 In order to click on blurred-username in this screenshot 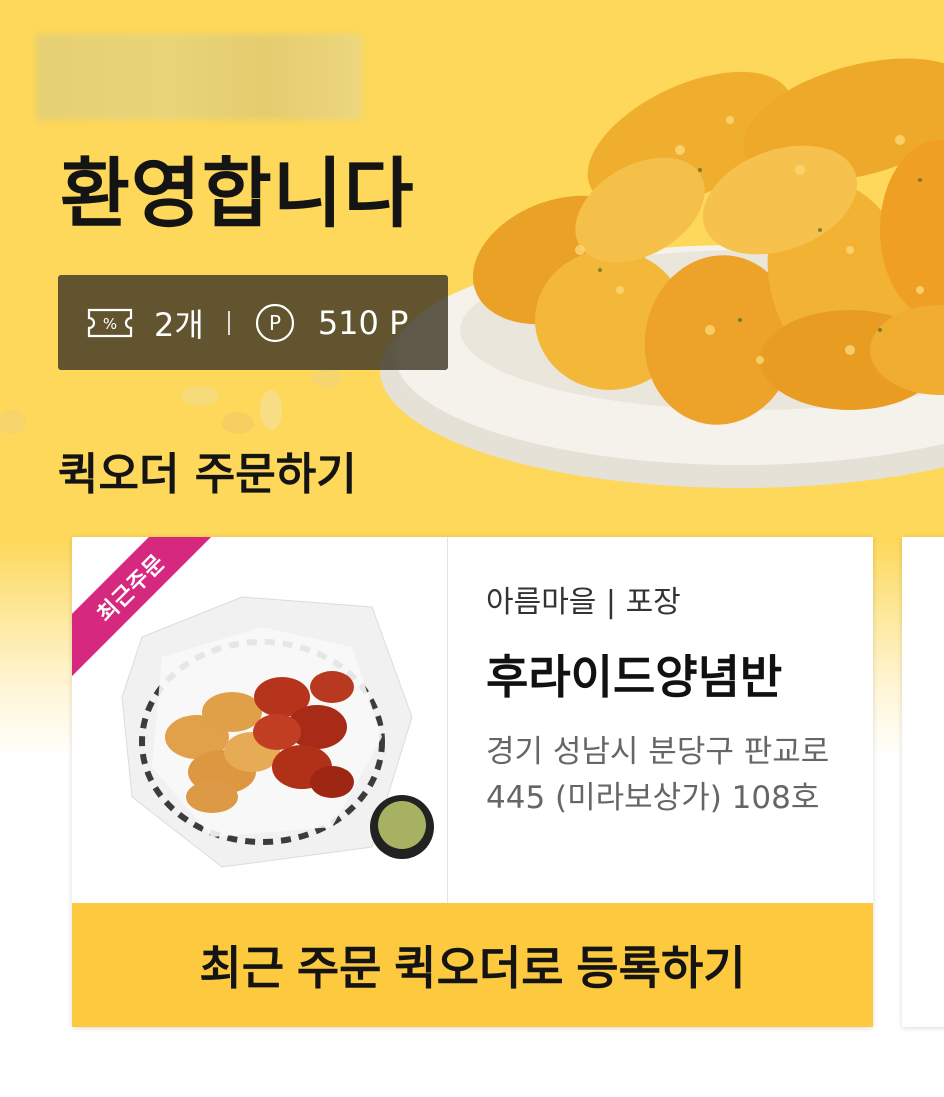, I will do `click(199, 77)`.